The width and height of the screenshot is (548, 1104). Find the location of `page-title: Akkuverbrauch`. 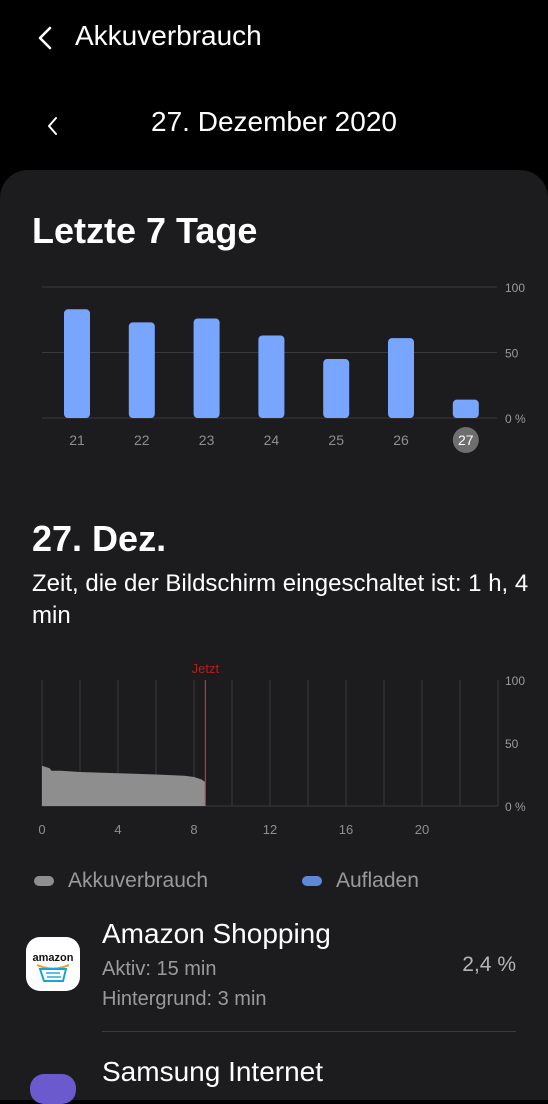

page-title: Akkuverbrauch is located at coordinates (168, 35).